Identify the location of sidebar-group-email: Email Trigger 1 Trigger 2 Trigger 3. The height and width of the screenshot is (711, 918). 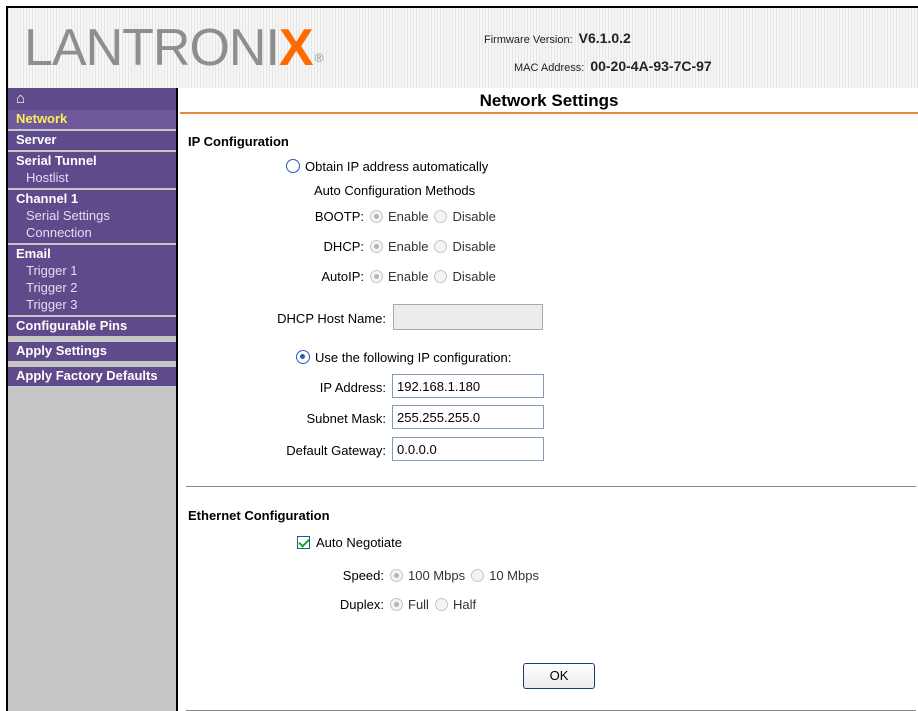
(92, 281).